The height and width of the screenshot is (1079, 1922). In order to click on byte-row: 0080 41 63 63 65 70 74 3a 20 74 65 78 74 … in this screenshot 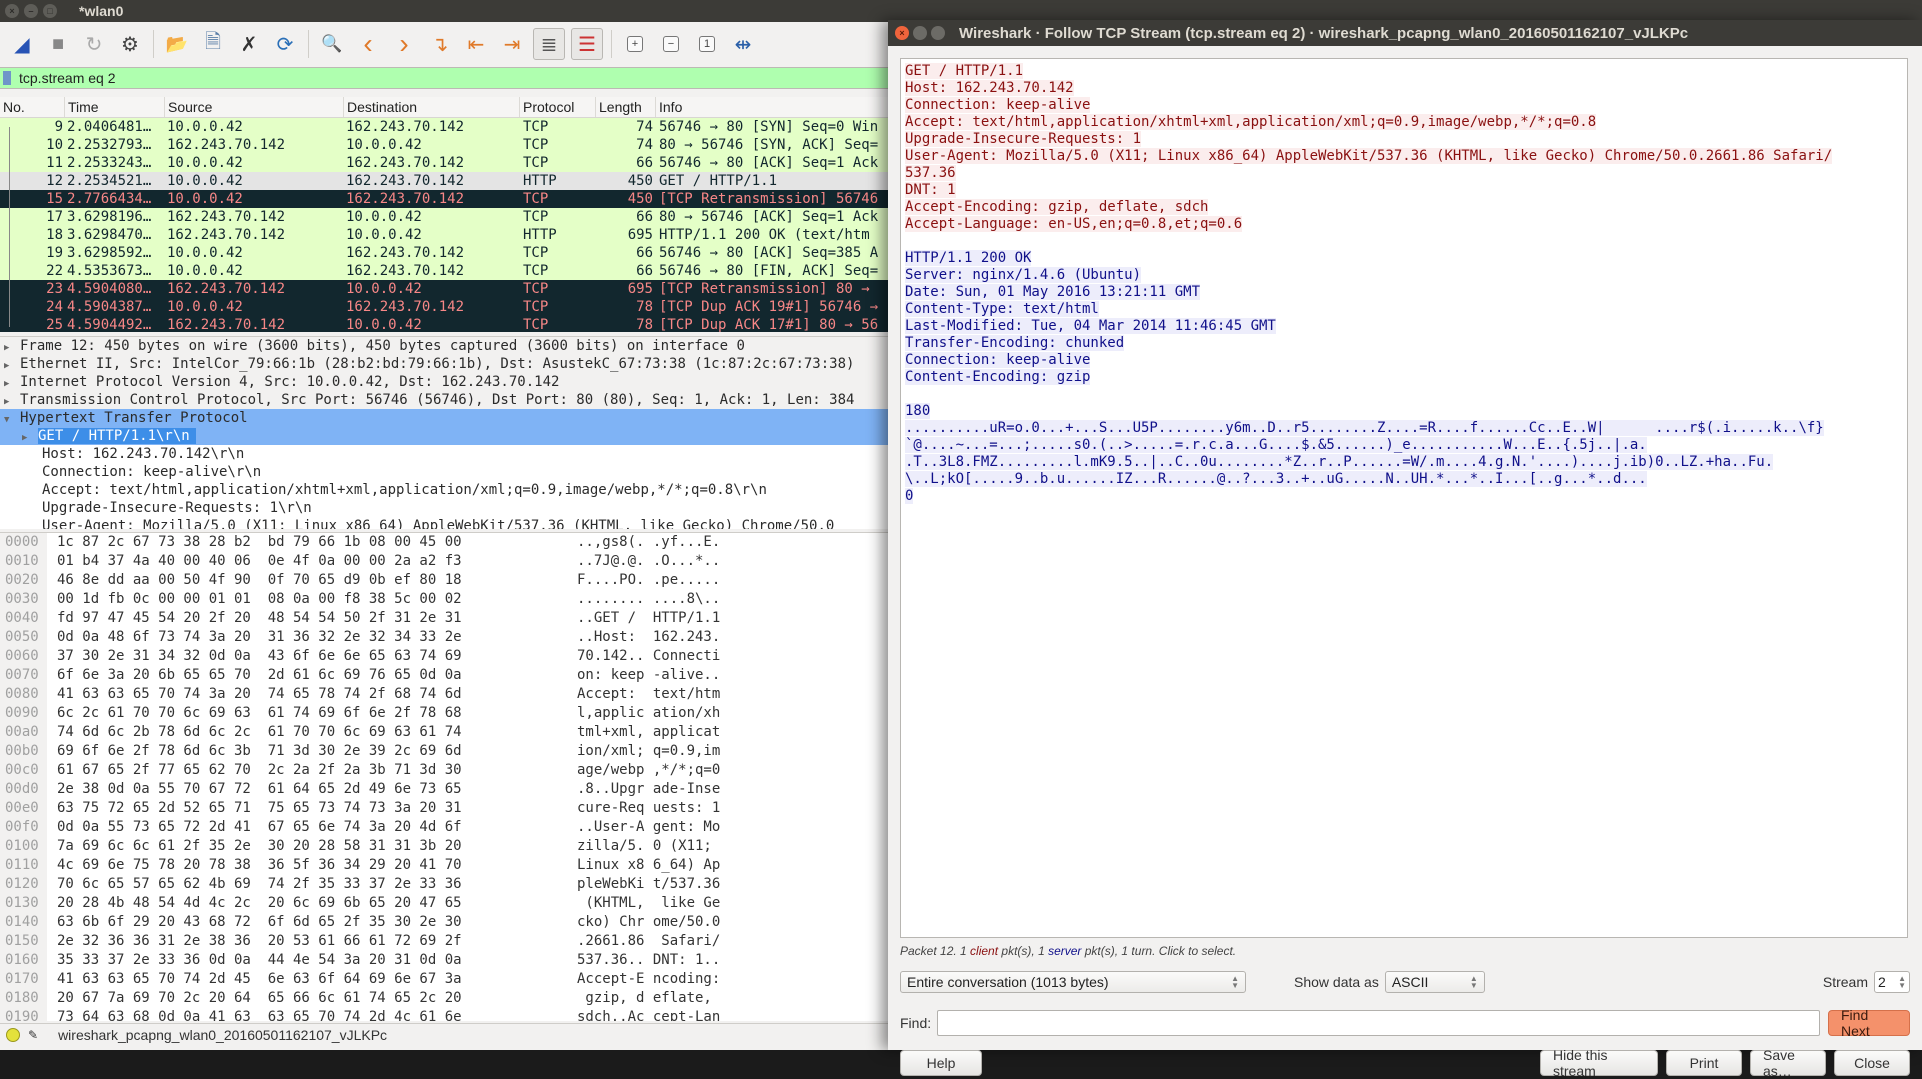, I will do `click(445, 694)`.